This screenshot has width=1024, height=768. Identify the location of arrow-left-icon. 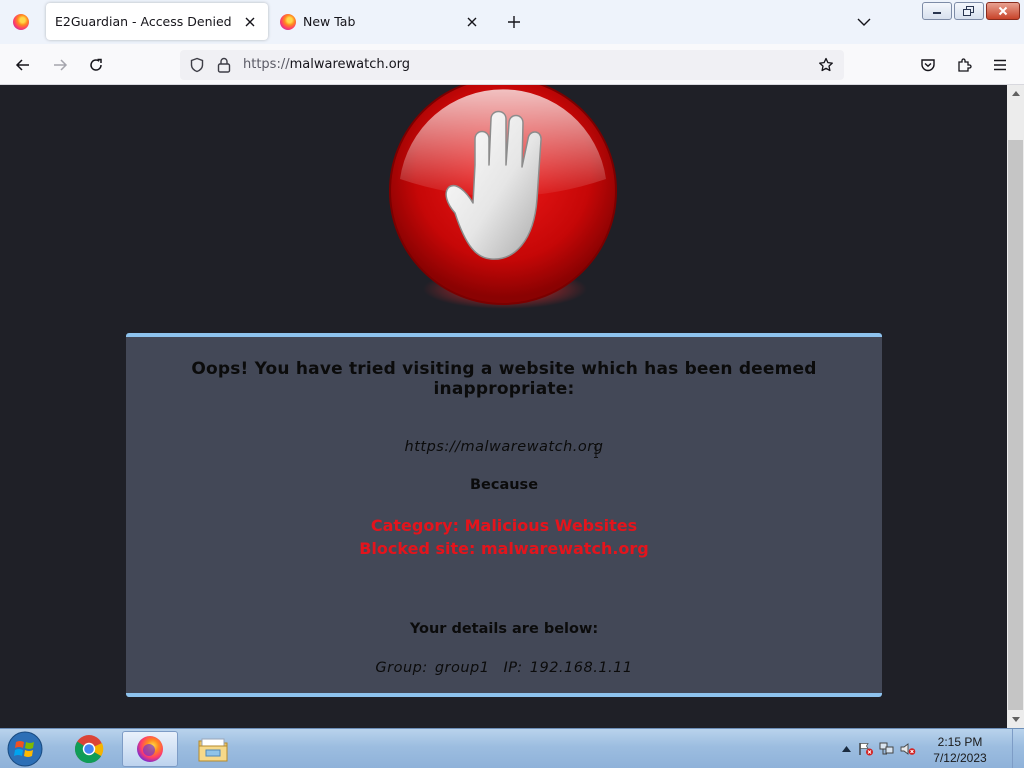
(22, 65).